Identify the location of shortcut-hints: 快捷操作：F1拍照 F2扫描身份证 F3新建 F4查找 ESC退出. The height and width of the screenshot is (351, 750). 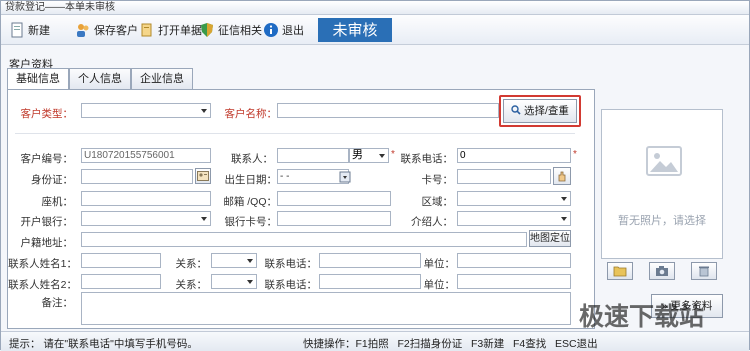
(450, 344).